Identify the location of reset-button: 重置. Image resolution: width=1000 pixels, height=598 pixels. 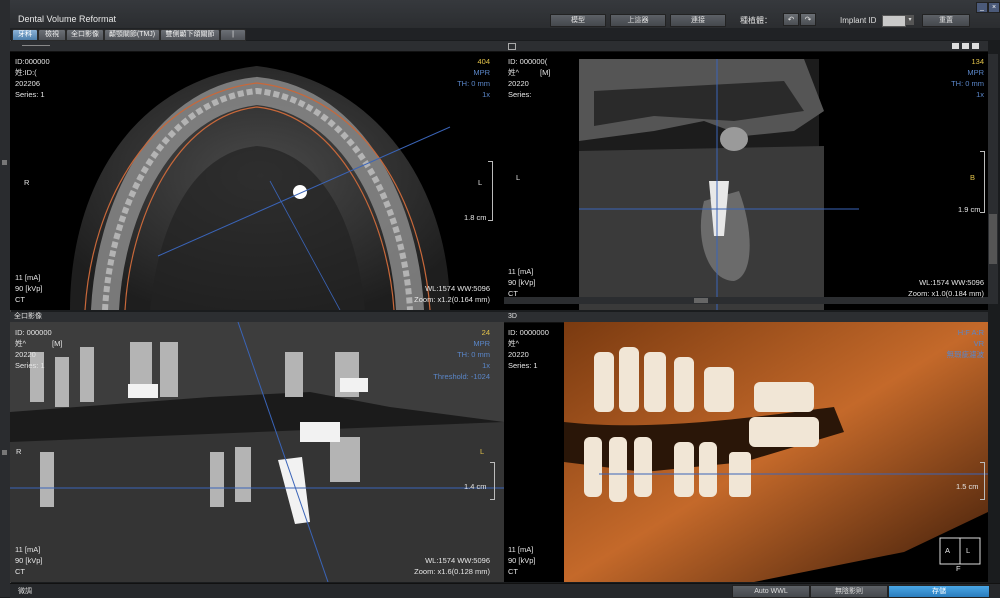
(946, 20).